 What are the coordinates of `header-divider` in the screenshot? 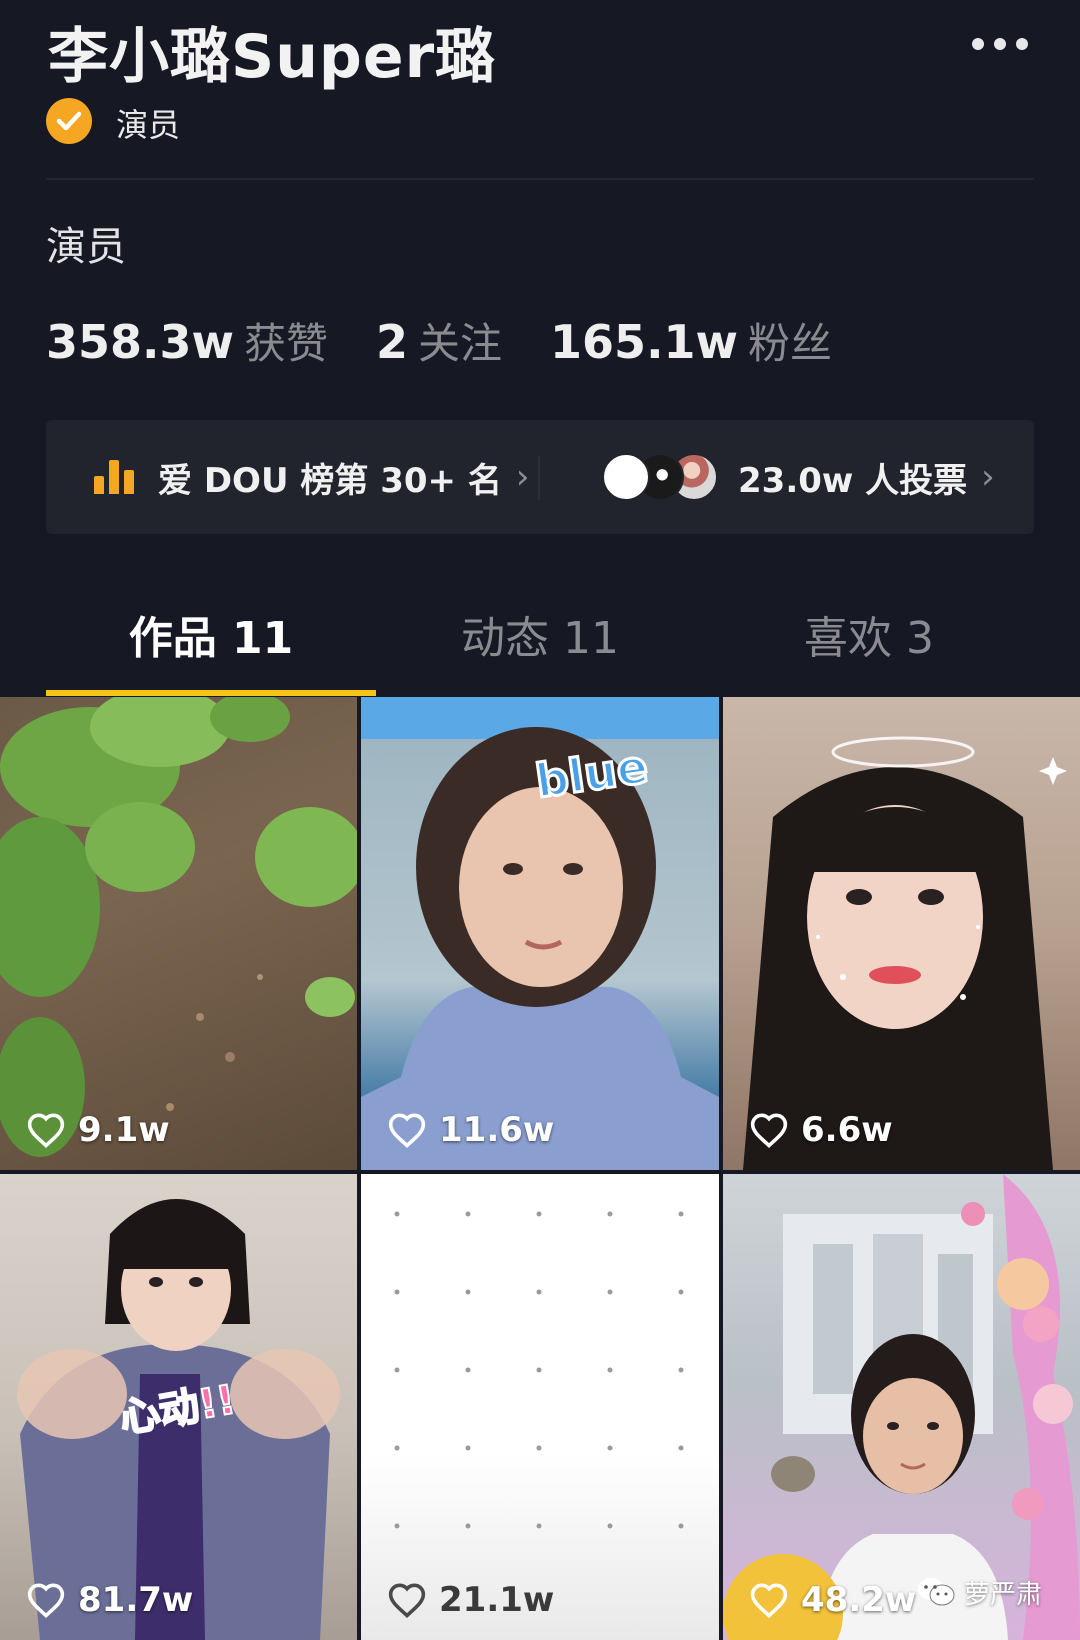 It's located at (540, 179).